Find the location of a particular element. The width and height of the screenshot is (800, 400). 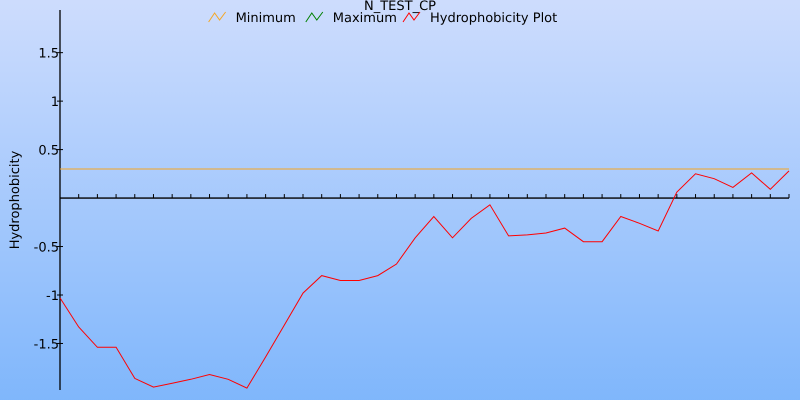

legend-label: Maximum is located at coordinates (364, 18).